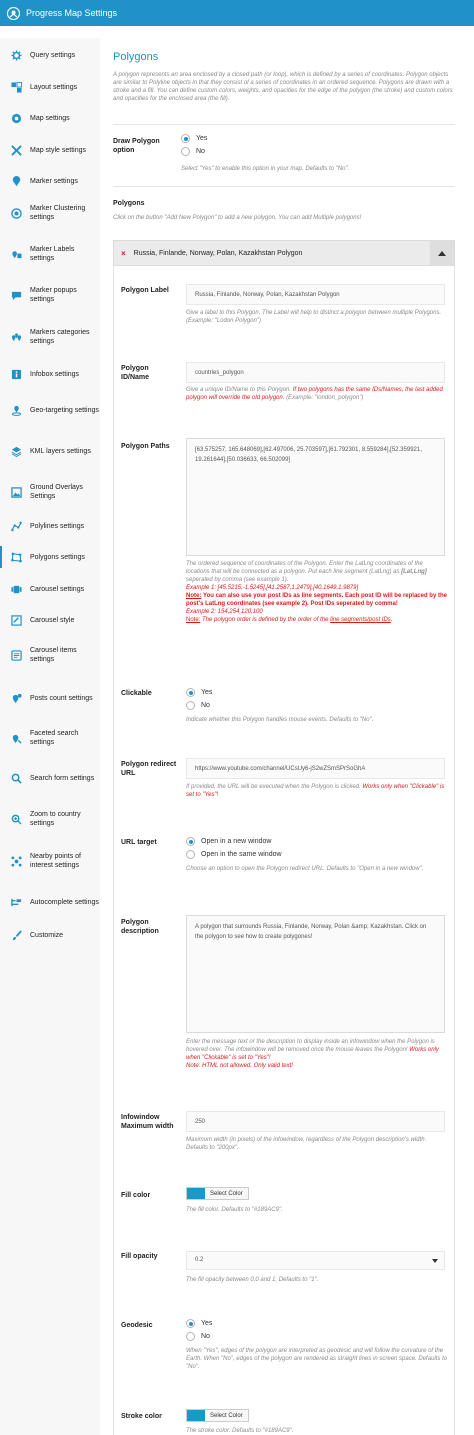 This screenshot has height=1435, width=474. What do you see at coordinates (198, 1336) in the screenshot?
I see `geodesic-no-option: No` at bounding box center [198, 1336].